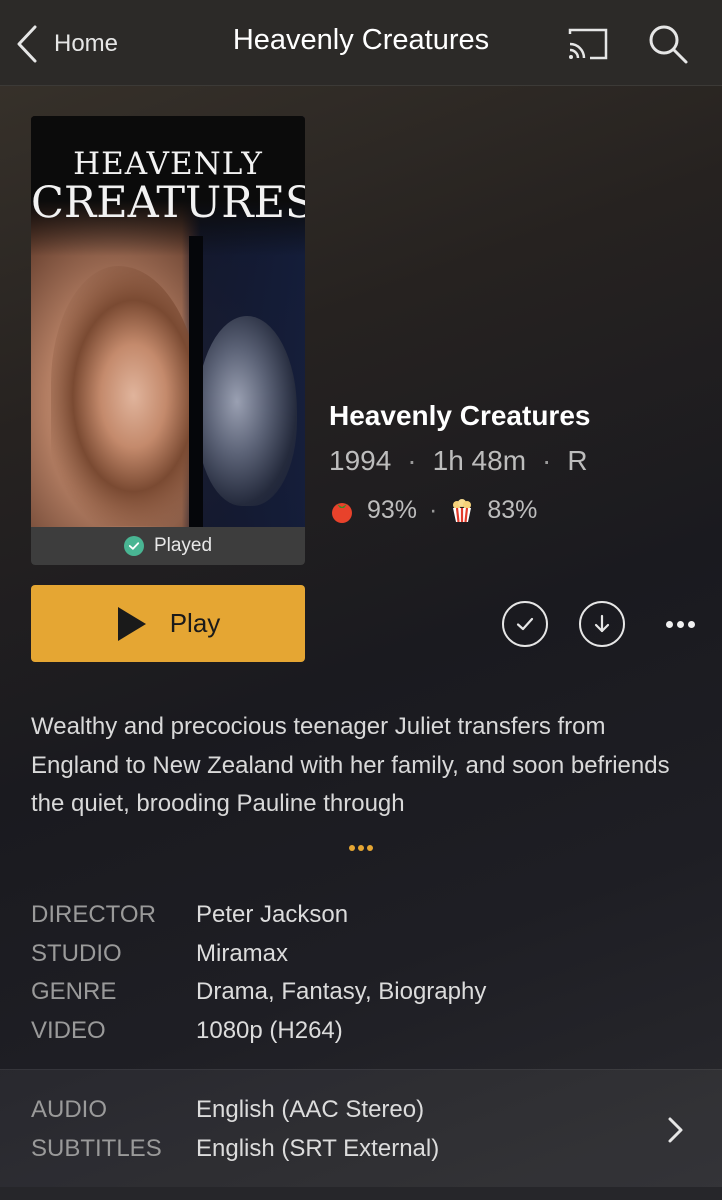 The width and height of the screenshot is (722, 1200). I want to click on detail-row-video: VIDEO 1080p (H264), so click(258, 1031).